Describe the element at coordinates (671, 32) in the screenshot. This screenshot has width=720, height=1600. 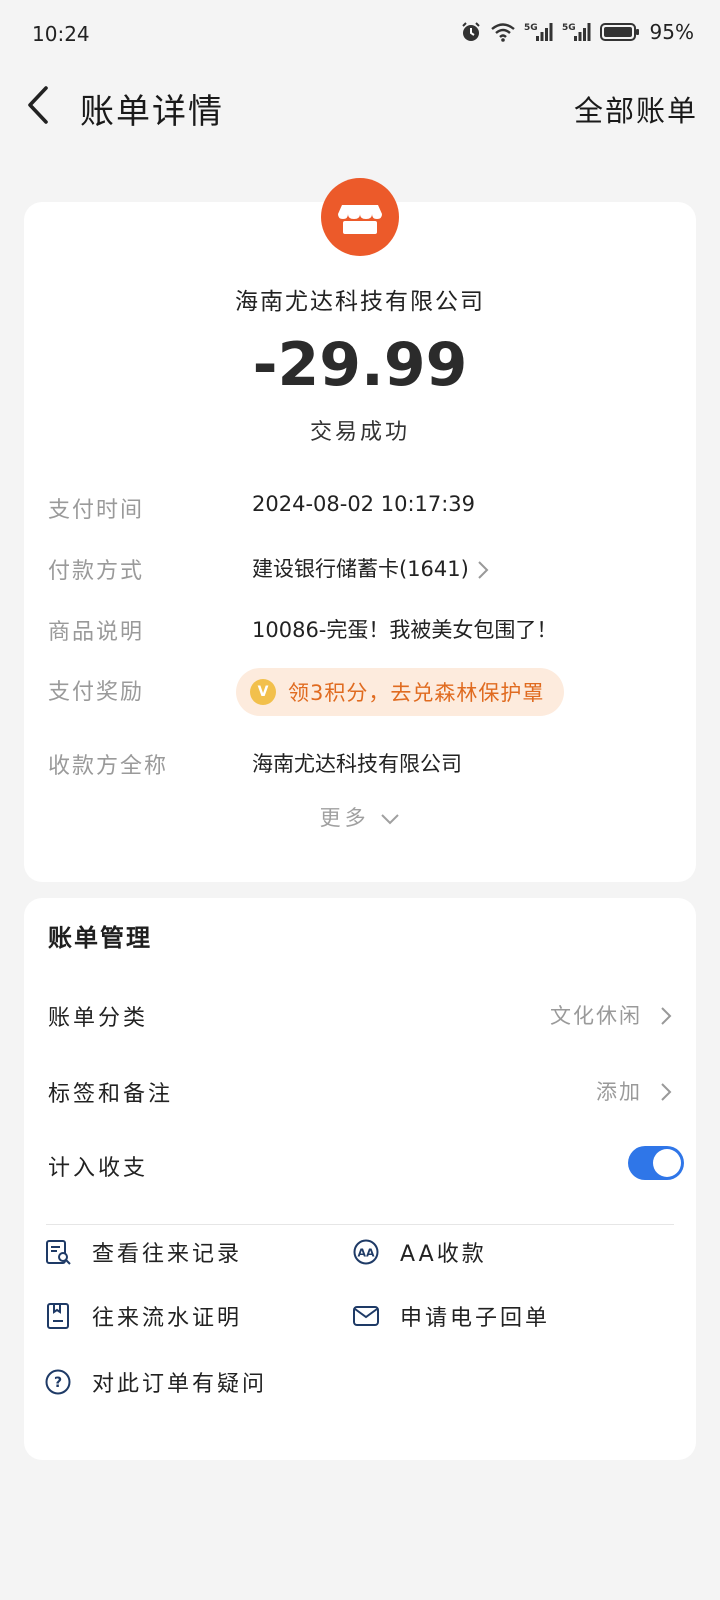
I see `battery-percentage: 95%` at that location.